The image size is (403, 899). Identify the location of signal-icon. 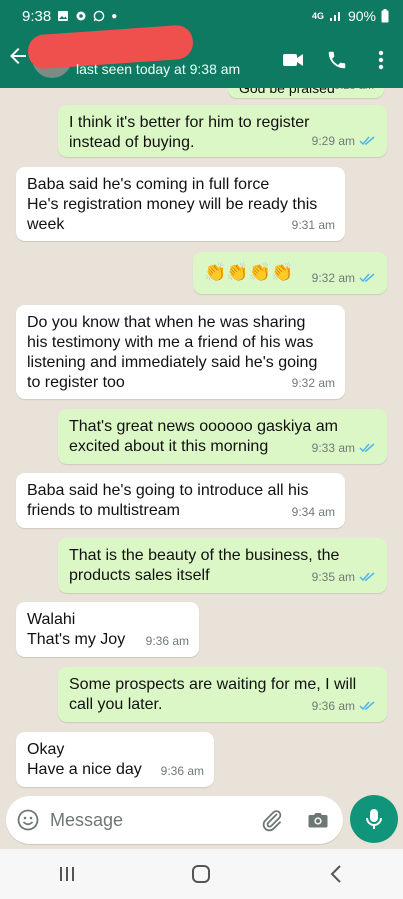
(334, 16).